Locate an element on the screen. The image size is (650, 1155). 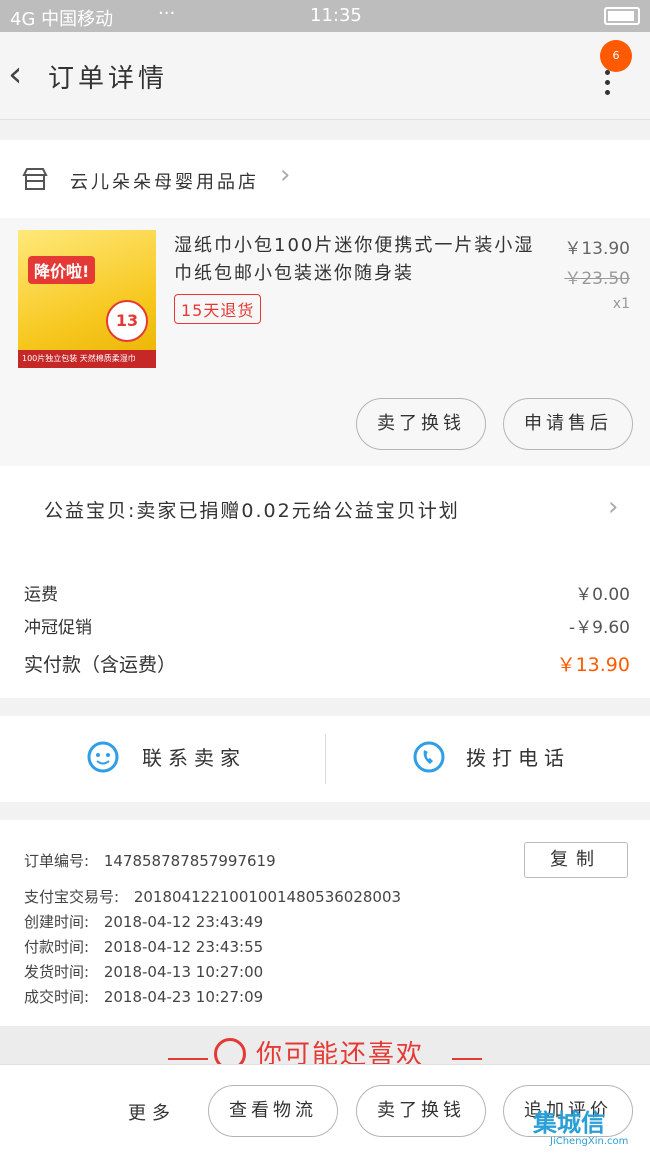
fee-label: 冲冠促销 is located at coordinates (58, 628).